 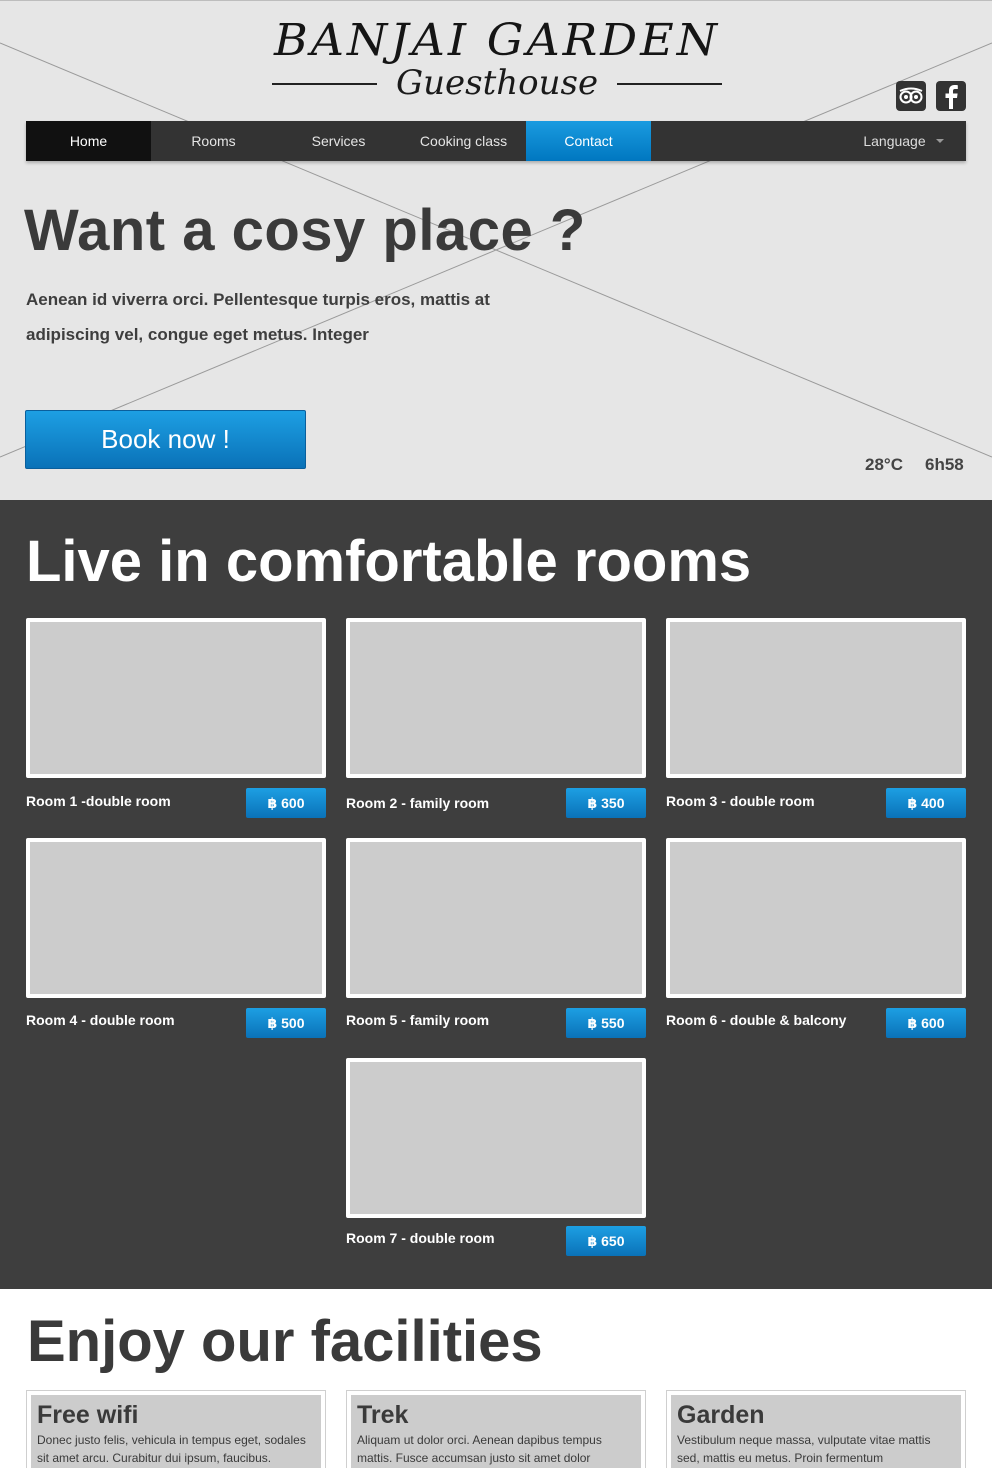 What do you see at coordinates (213, 141) in the screenshot?
I see `nav-rooms: Rooms` at bounding box center [213, 141].